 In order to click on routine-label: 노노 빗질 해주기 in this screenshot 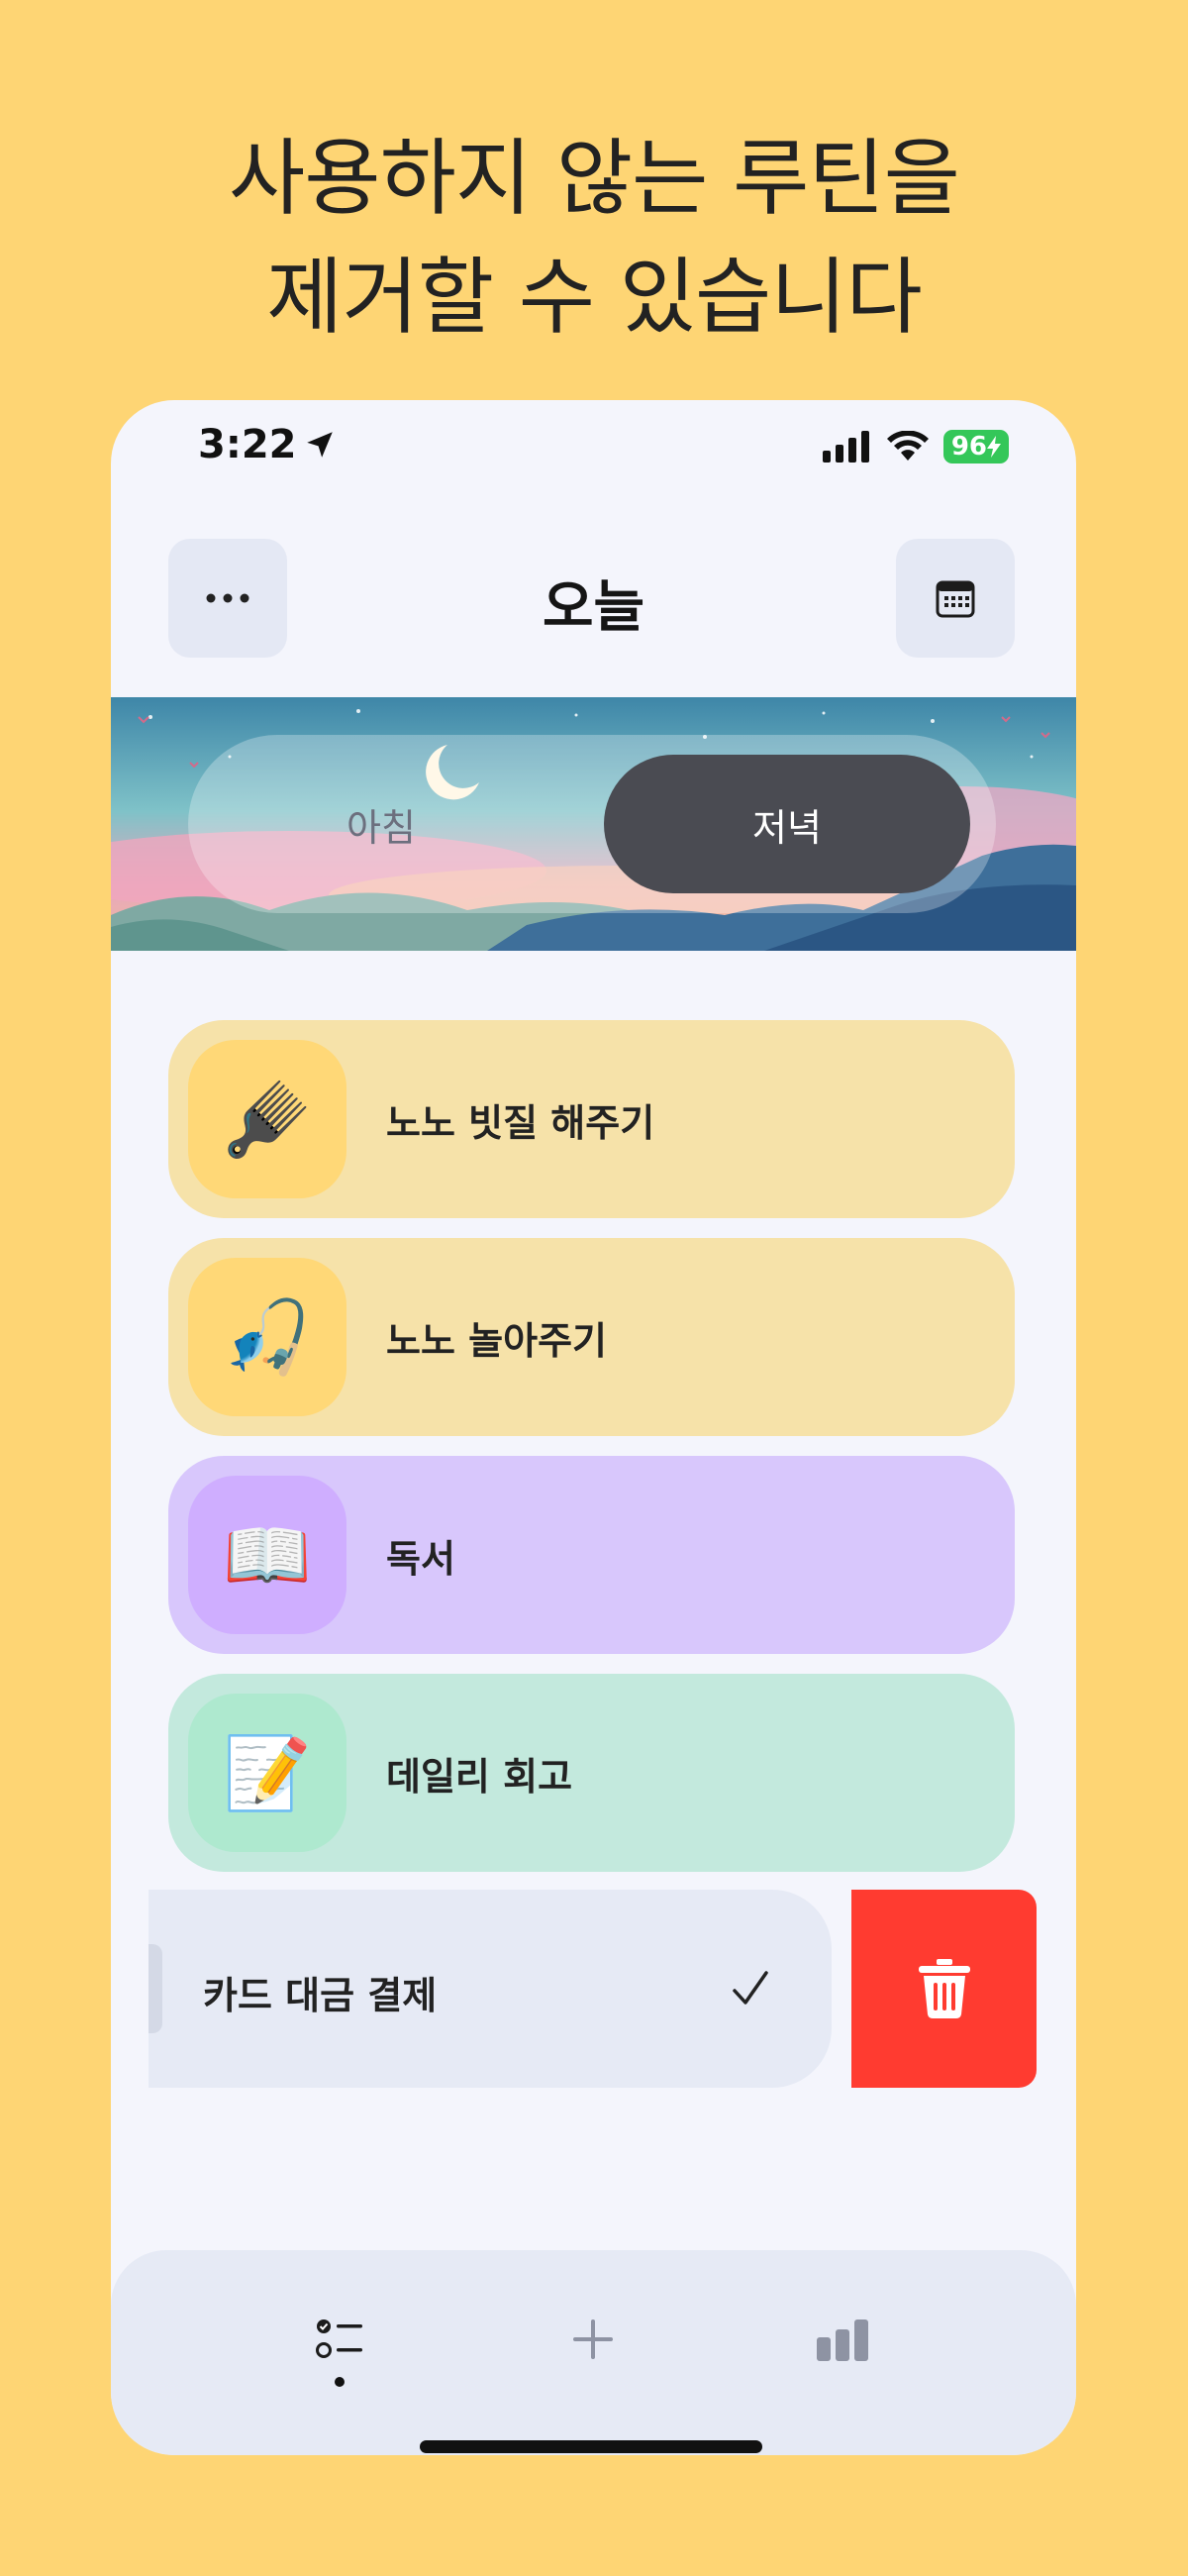, I will do `click(520, 1122)`.